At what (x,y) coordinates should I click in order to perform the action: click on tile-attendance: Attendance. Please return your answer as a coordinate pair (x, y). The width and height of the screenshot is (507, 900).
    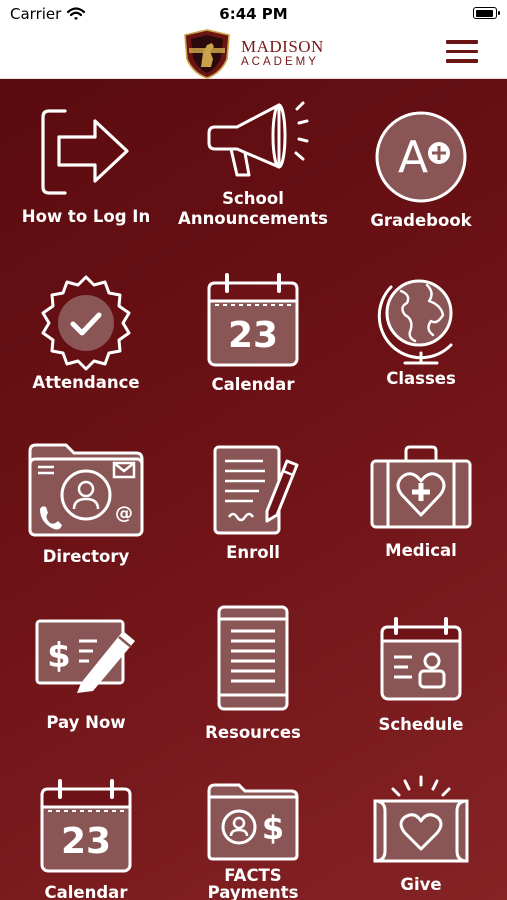
    Looking at the image, I should click on (86, 353).